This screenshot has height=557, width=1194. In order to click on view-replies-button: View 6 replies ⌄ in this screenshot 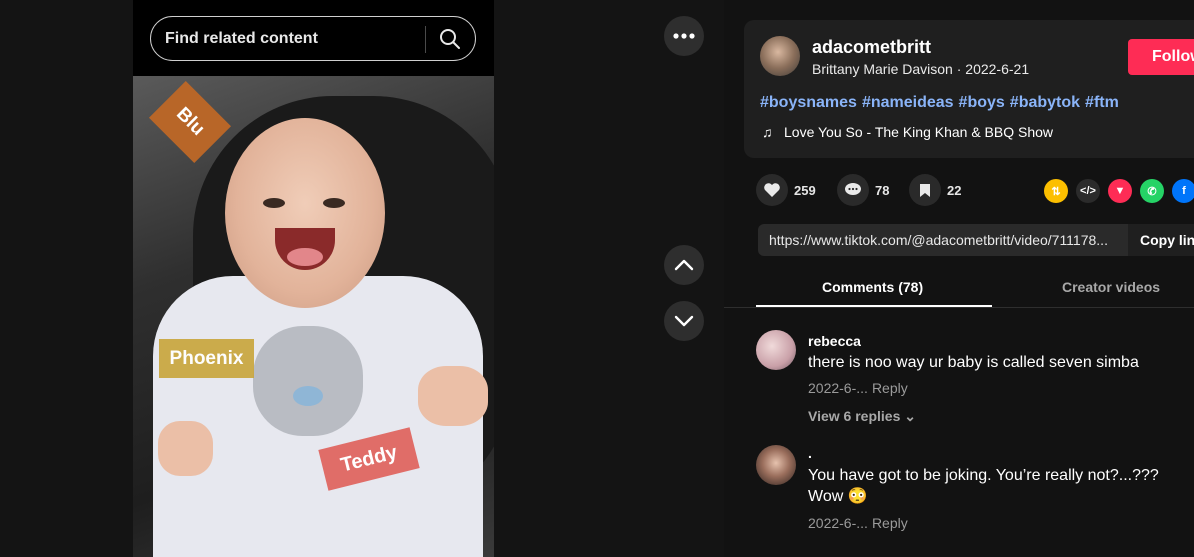, I will do `click(862, 416)`.